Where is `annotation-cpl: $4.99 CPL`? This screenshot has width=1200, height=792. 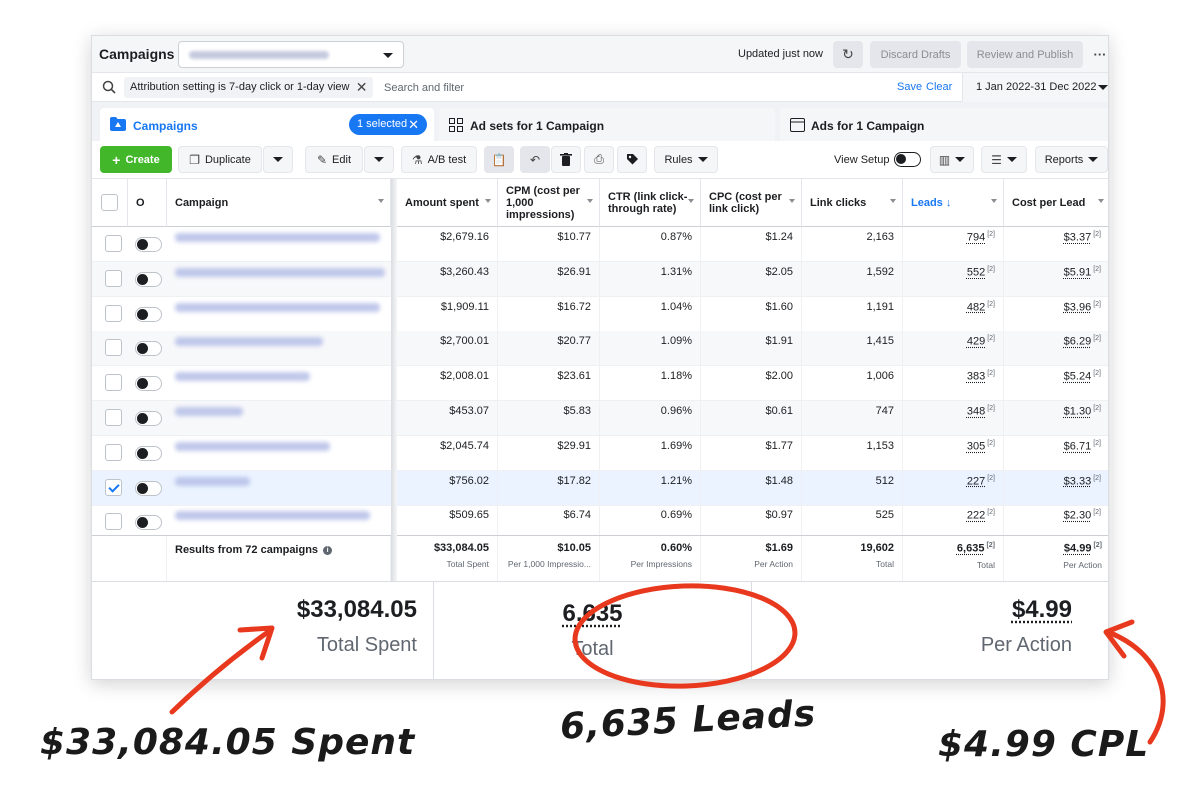
annotation-cpl: $4.99 CPL is located at coordinates (1044, 744).